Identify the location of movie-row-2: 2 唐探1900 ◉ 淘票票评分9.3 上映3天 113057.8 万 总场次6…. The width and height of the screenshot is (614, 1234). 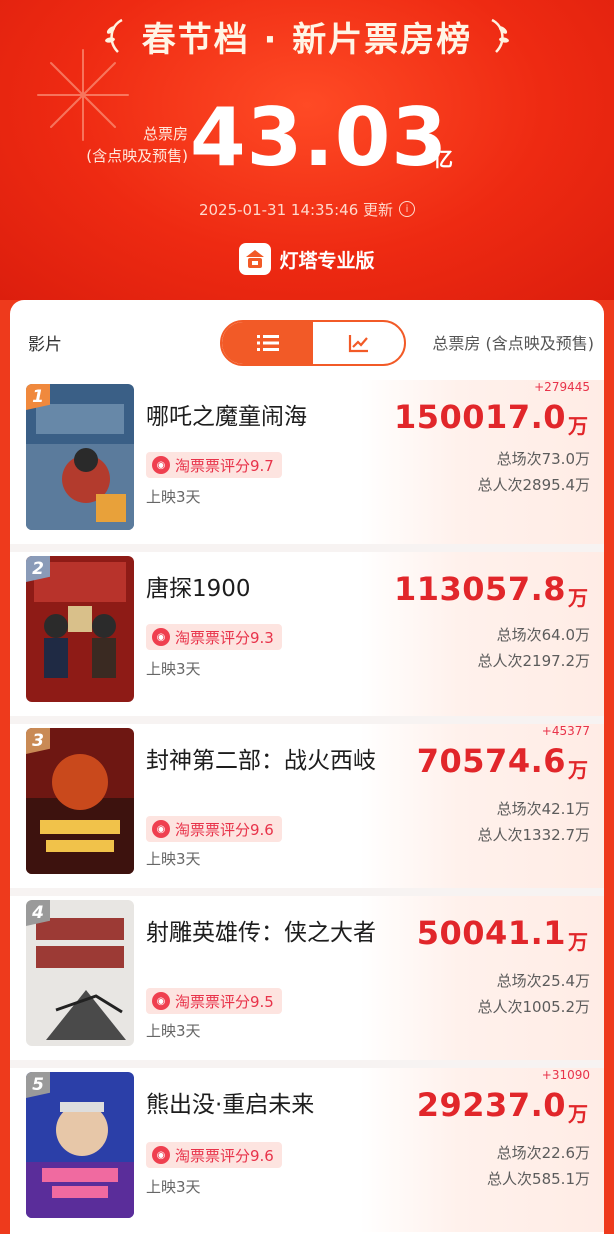
(307, 638).